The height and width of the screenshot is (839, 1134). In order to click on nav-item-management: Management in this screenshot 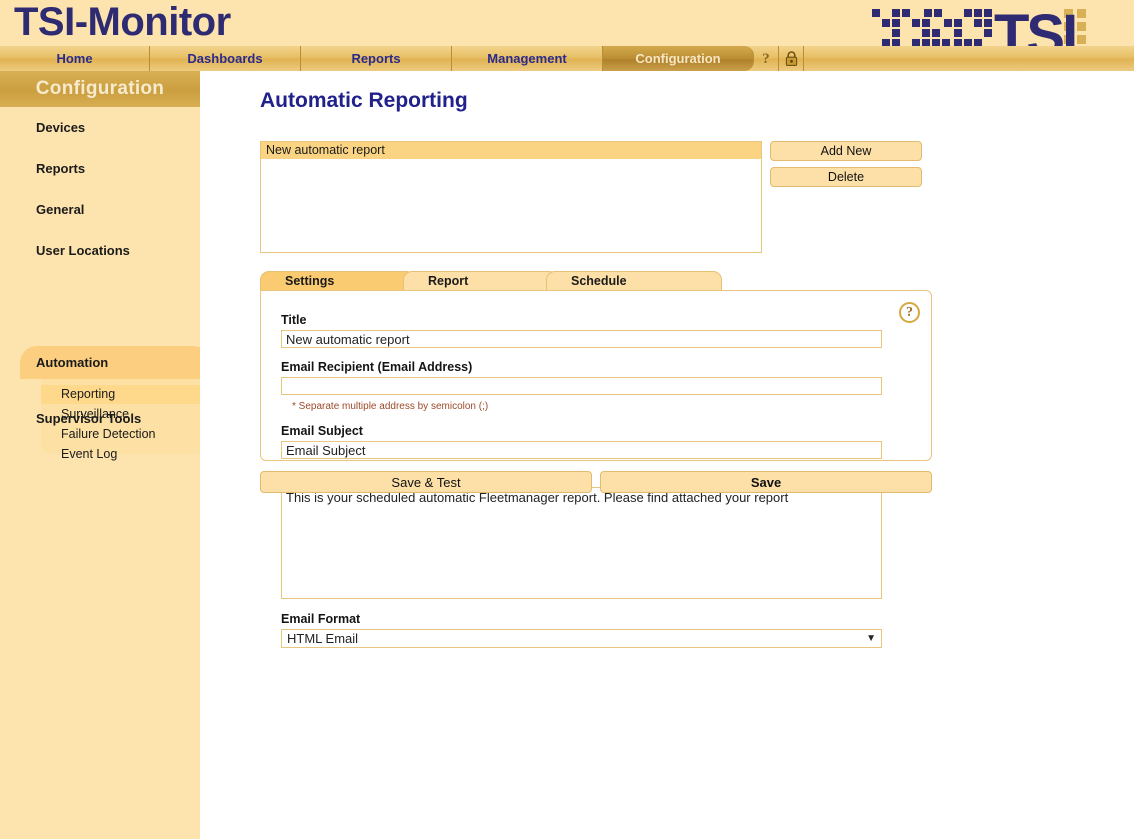, I will do `click(527, 58)`.